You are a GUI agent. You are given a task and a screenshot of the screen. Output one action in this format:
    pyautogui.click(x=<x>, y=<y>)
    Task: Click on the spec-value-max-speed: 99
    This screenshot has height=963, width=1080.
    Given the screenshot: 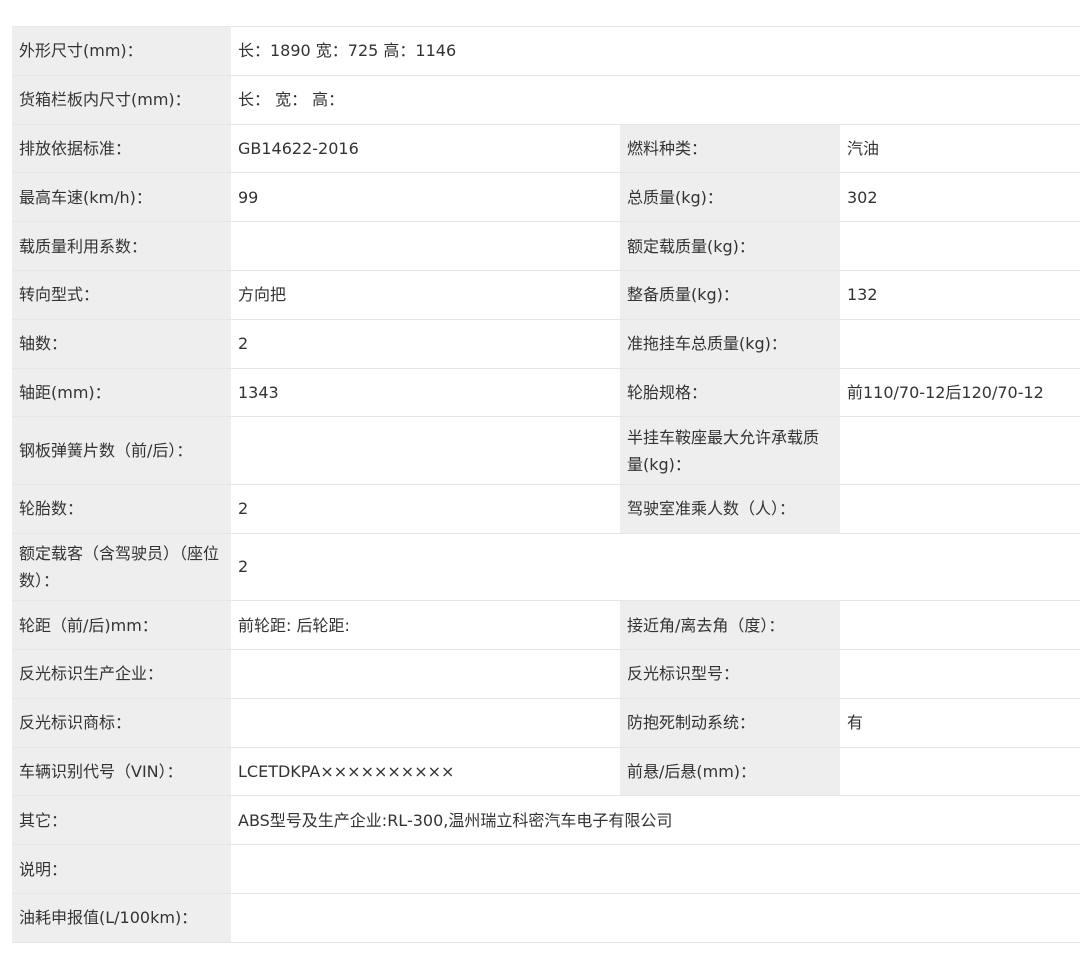 What is the action you would take?
    pyautogui.click(x=425, y=197)
    